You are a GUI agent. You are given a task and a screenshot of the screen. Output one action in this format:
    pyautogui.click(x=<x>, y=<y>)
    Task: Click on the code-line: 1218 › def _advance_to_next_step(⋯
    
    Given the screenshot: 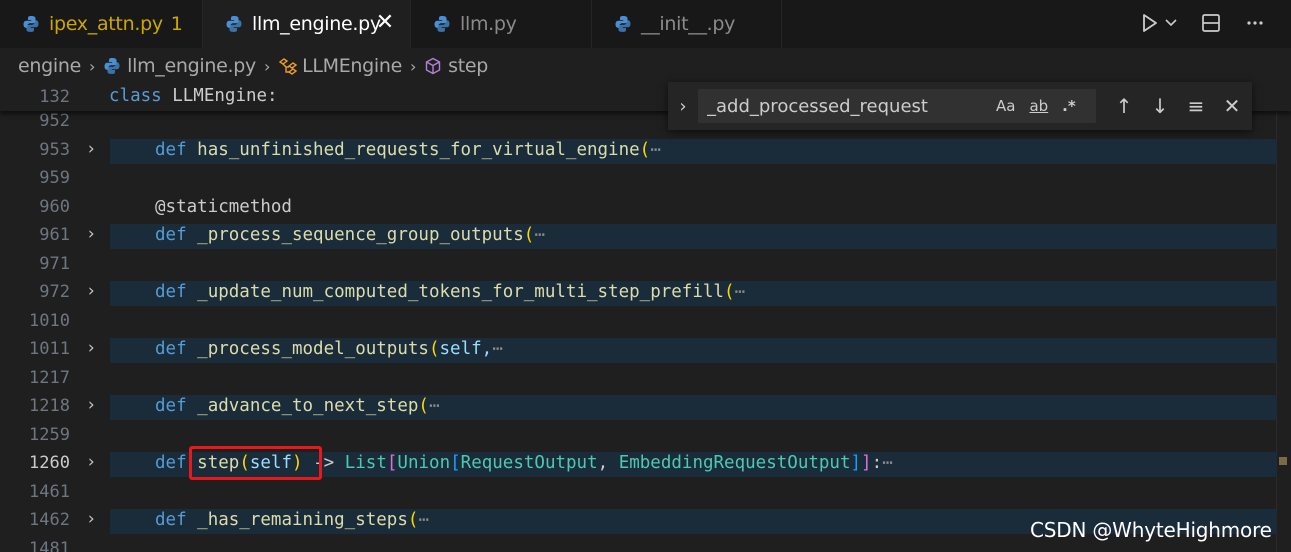 What is the action you would take?
    pyautogui.click(x=638, y=407)
    